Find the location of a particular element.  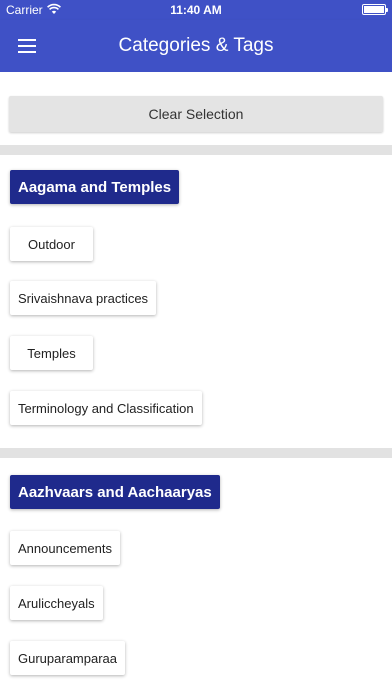

tag-chip: Terminology and Classification is located at coordinates (106, 408).